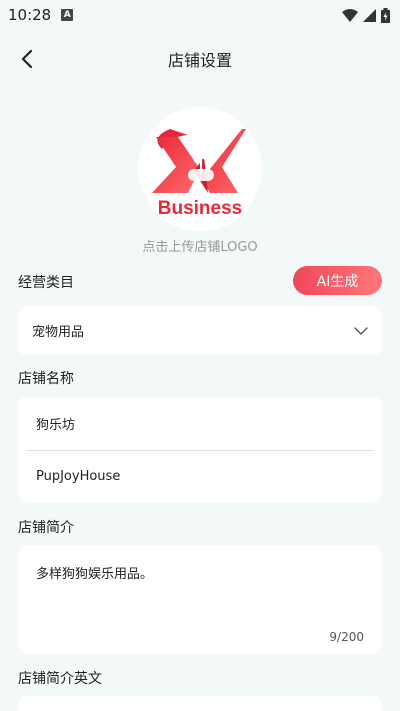  Describe the element at coordinates (200, 208) in the screenshot. I see `logo-brand-text: Business` at that location.